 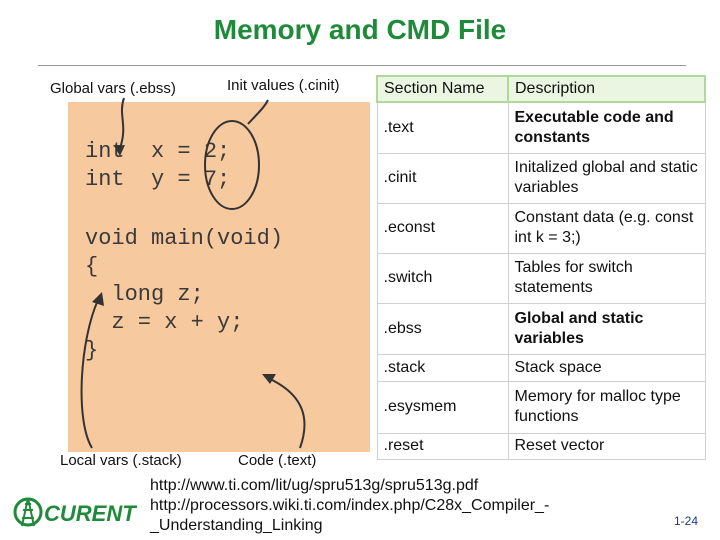 What do you see at coordinates (89, 374) in the screenshot?
I see `arrow-local-vars` at bounding box center [89, 374].